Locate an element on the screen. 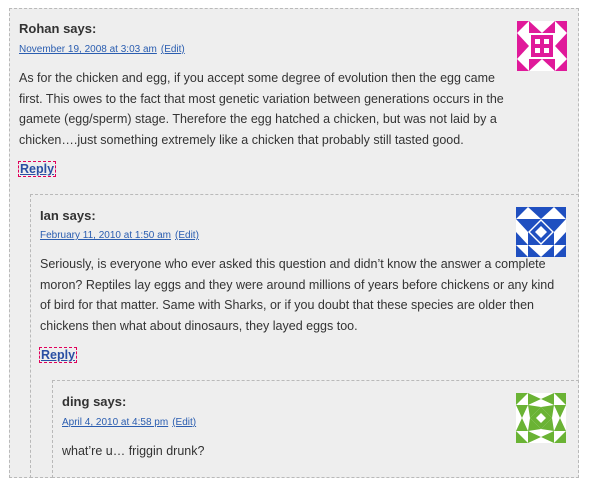 The image size is (589, 478). comment-author: Ian says: is located at coordinates (68, 215).